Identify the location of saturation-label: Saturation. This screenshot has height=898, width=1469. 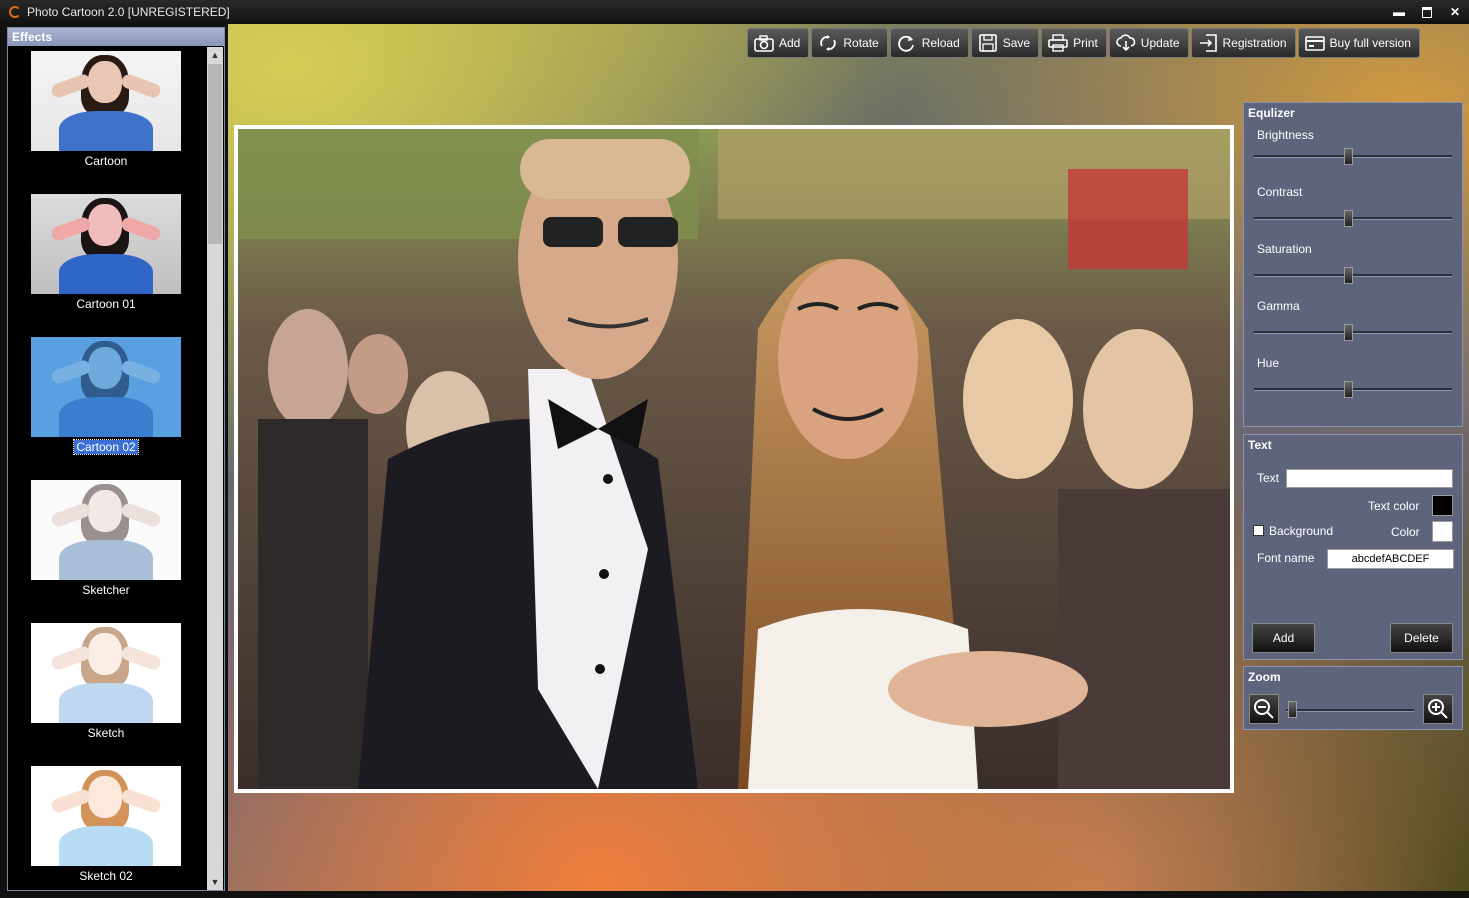
(1284, 249).